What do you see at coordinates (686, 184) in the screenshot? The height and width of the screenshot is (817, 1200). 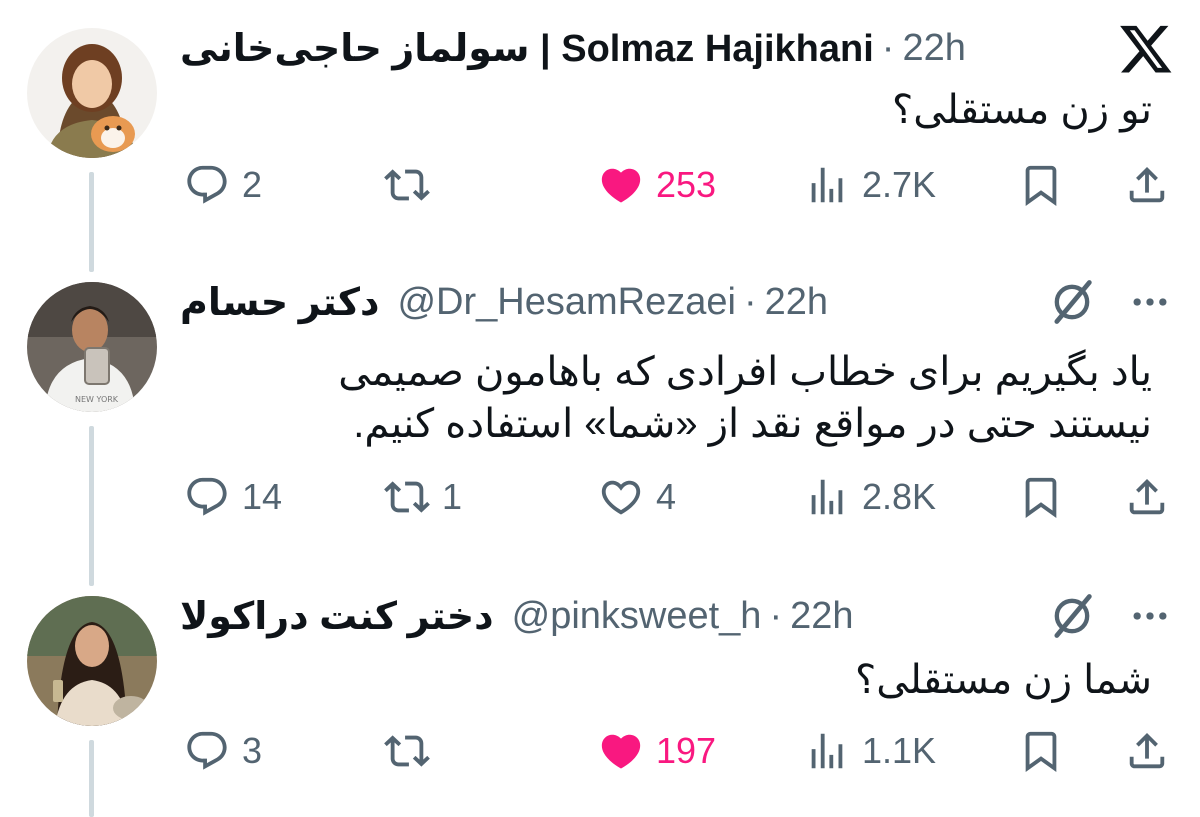 I see `like-count: 253` at bounding box center [686, 184].